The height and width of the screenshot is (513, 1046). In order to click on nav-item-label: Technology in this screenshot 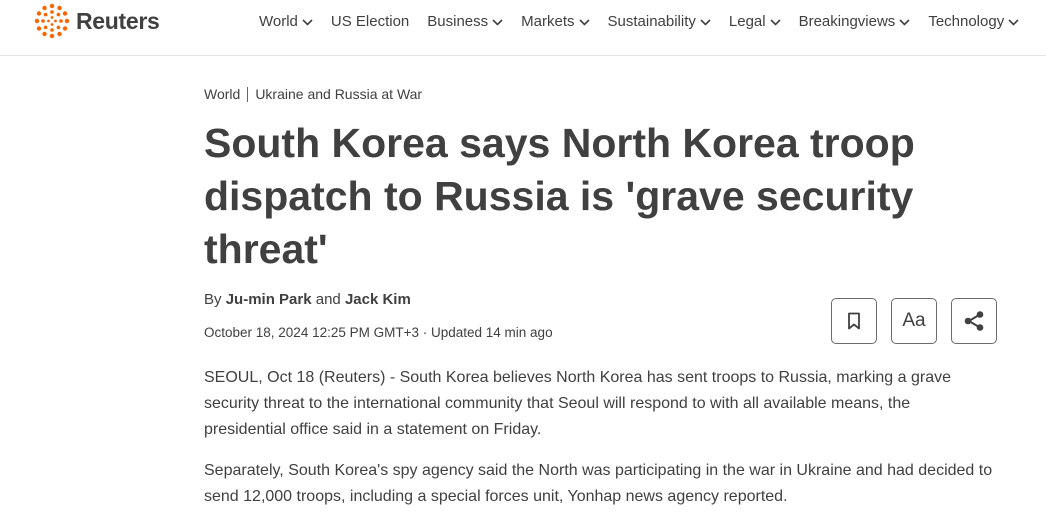, I will do `click(966, 21)`.